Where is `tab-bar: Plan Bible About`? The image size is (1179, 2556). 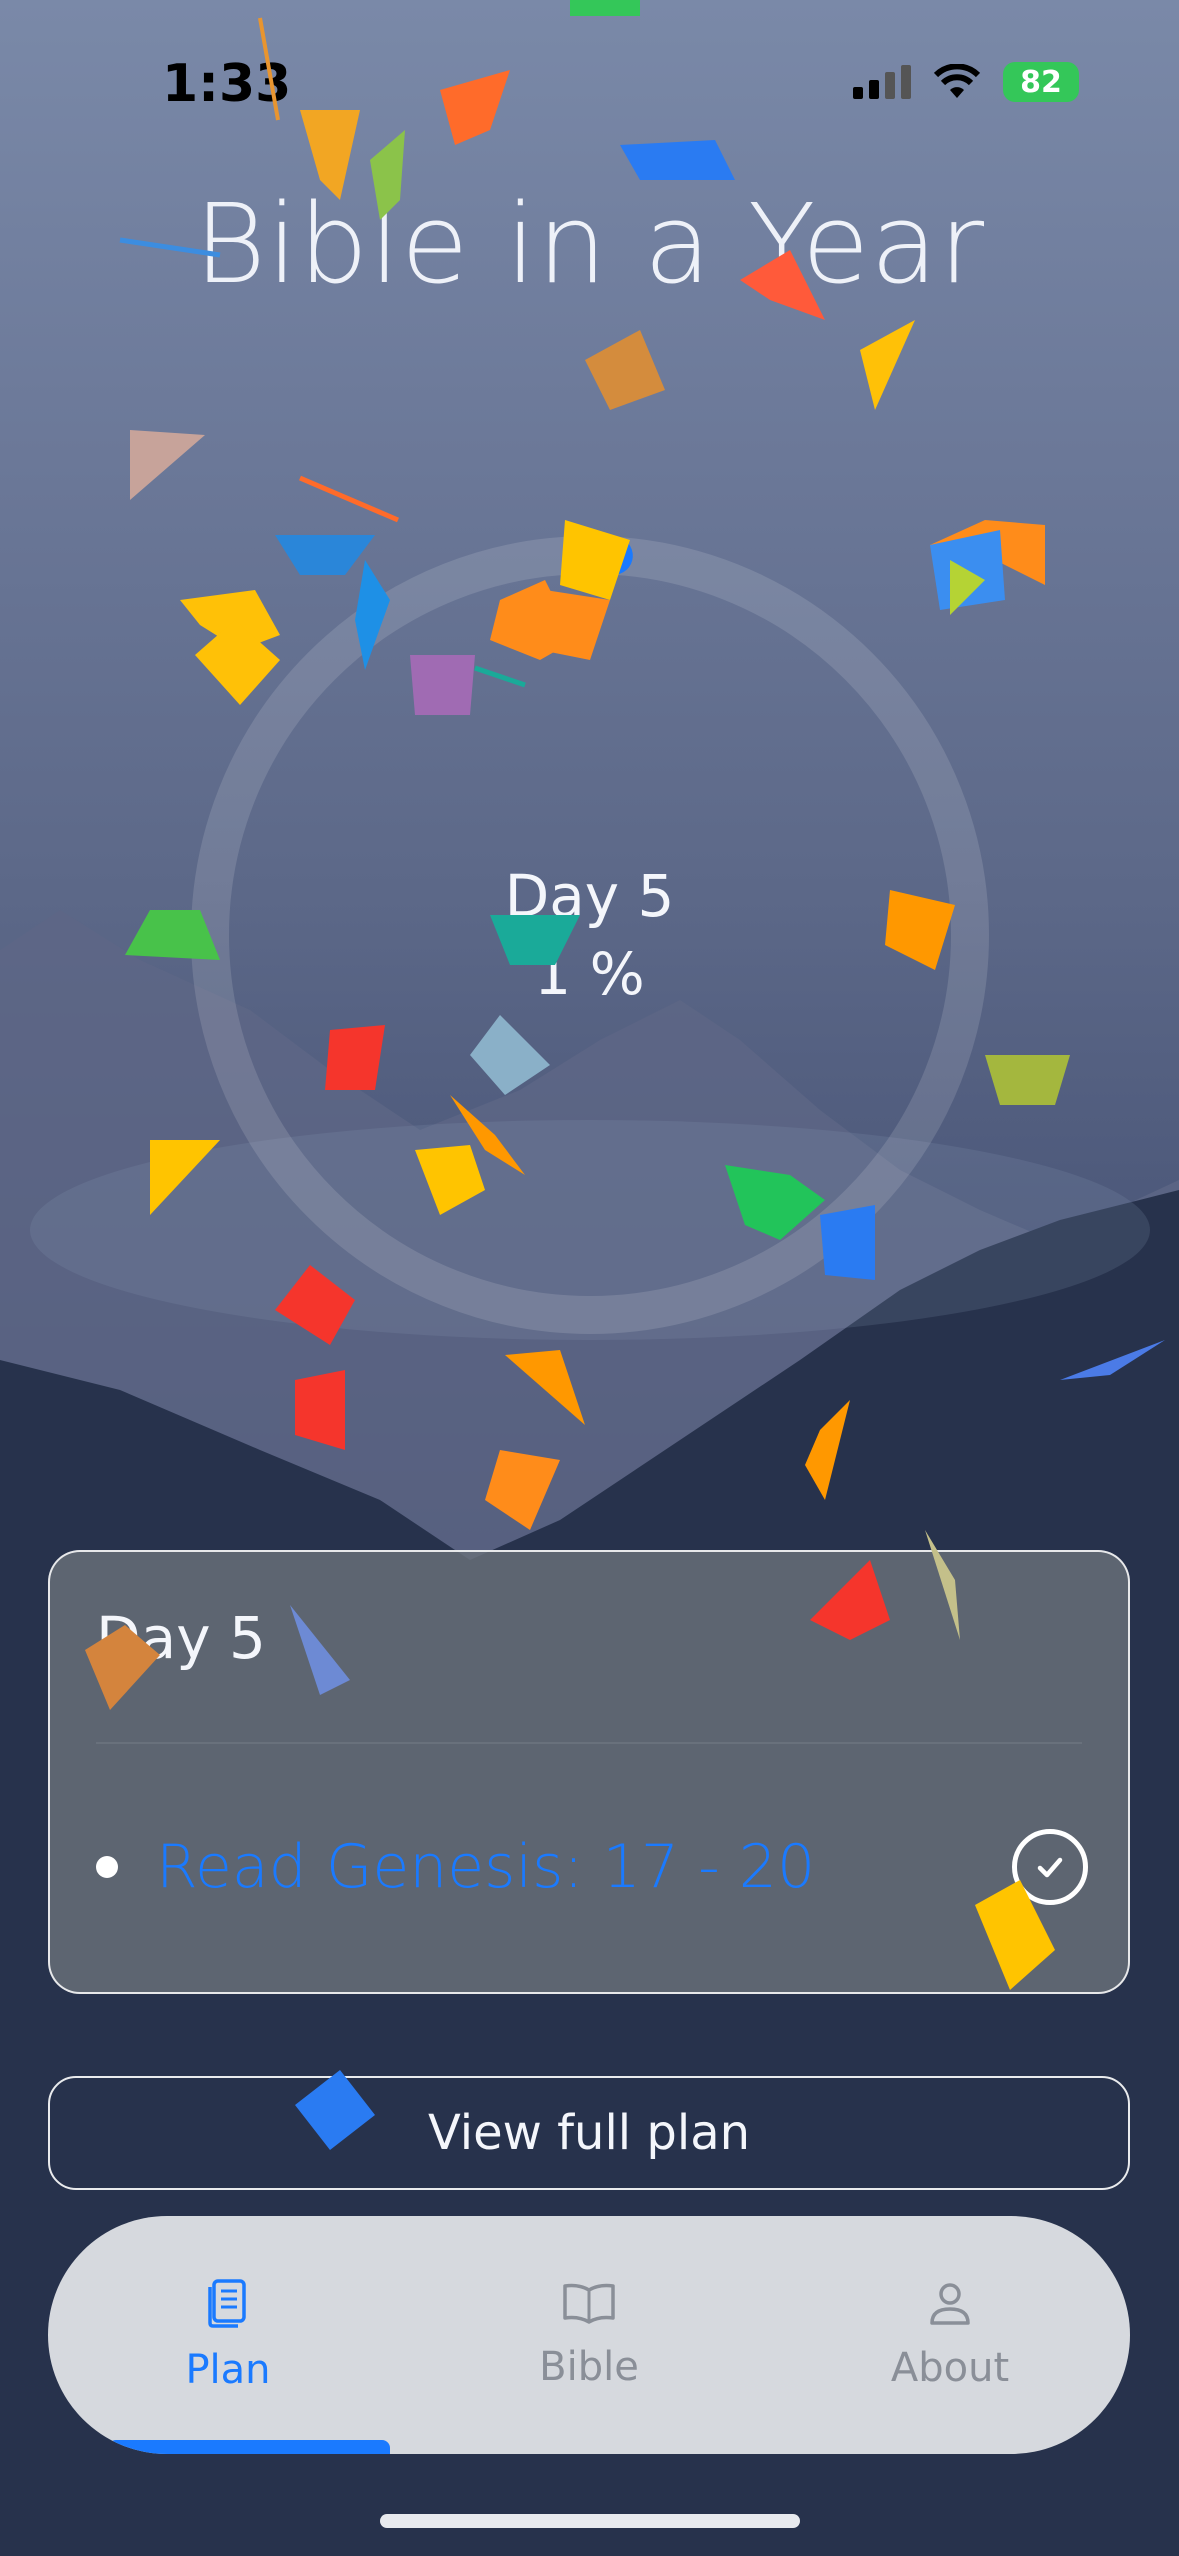
tab-bar: Plan Bible About is located at coordinates (589, 2335).